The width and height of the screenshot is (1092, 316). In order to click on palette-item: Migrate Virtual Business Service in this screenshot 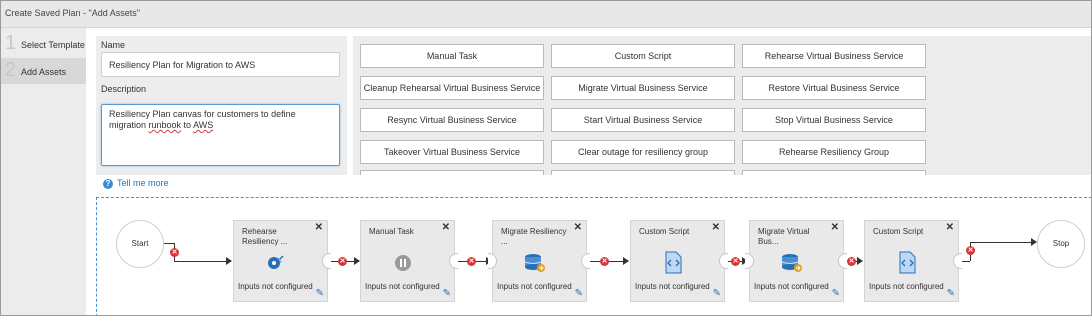, I will do `click(643, 88)`.